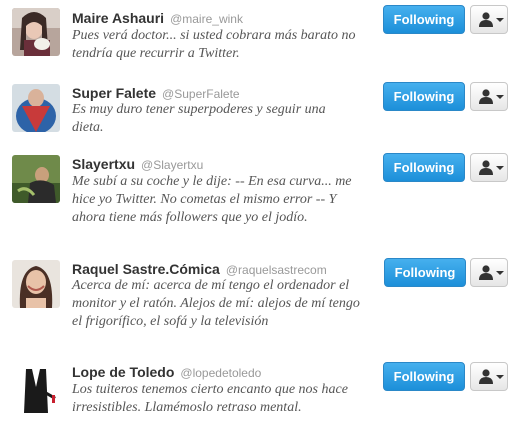 Image resolution: width=520 pixels, height=438 pixels. Describe the element at coordinates (146, 269) in the screenshot. I see `display-name: Raquel Sastre.Cómica` at that location.